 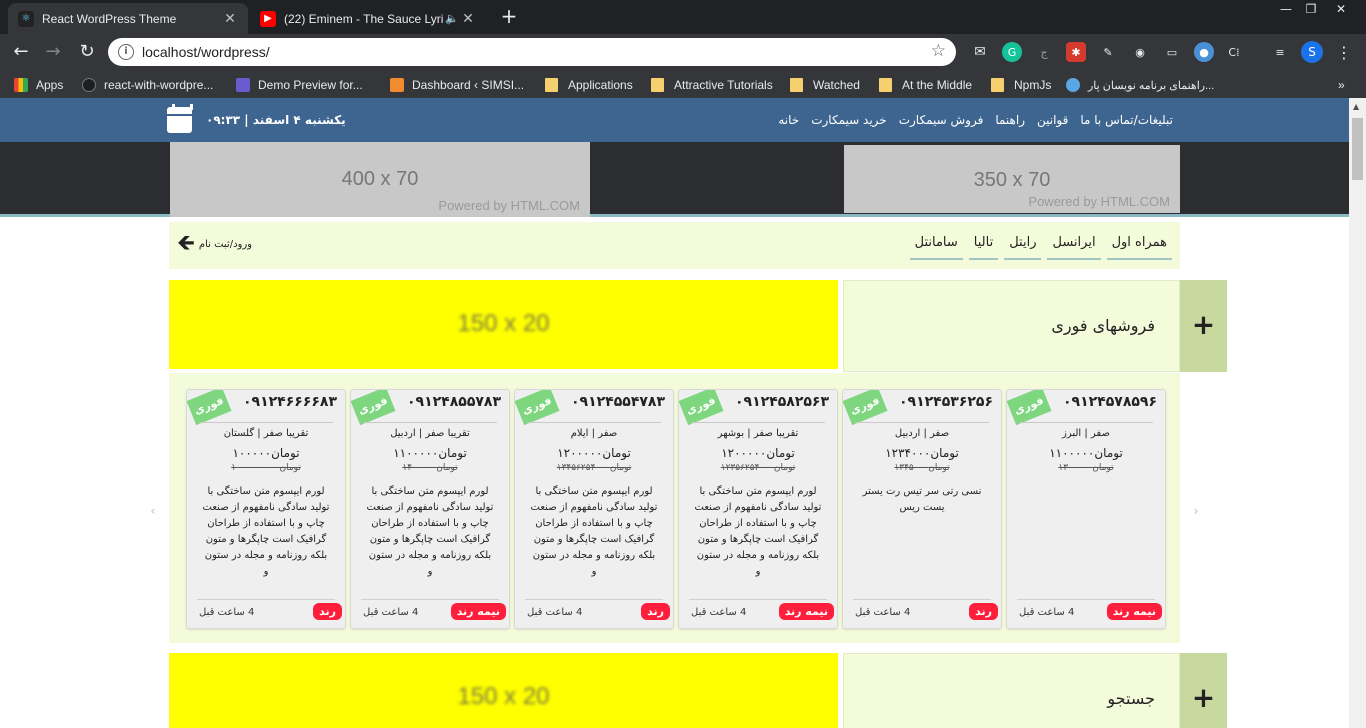 What do you see at coordinates (126, 52) in the screenshot?
I see `info-icon: i` at bounding box center [126, 52].